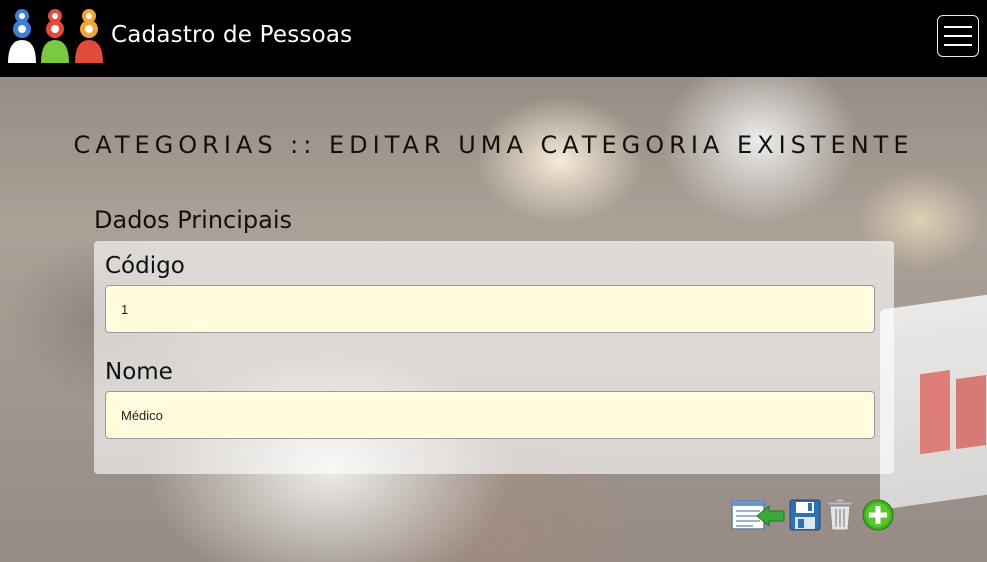 This screenshot has width=987, height=562. What do you see at coordinates (493, 38) in the screenshot?
I see `navbar: Cadastro de Pessoas` at bounding box center [493, 38].